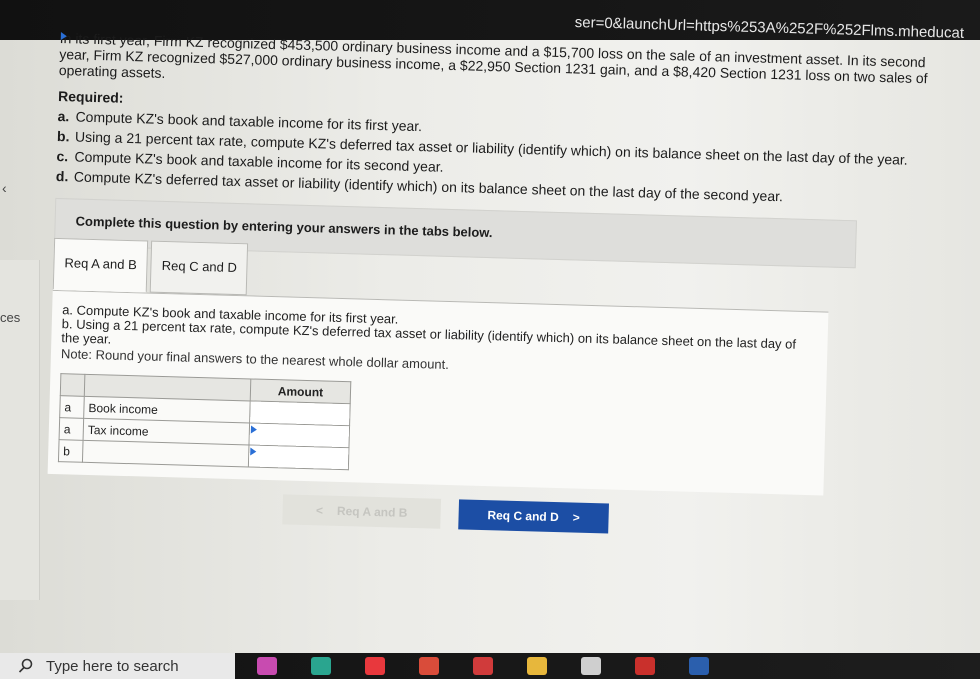 The image size is (980, 679). What do you see at coordinates (199, 268) in the screenshot?
I see `tab-req-c-and-d: Req C and D` at bounding box center [199, 268].